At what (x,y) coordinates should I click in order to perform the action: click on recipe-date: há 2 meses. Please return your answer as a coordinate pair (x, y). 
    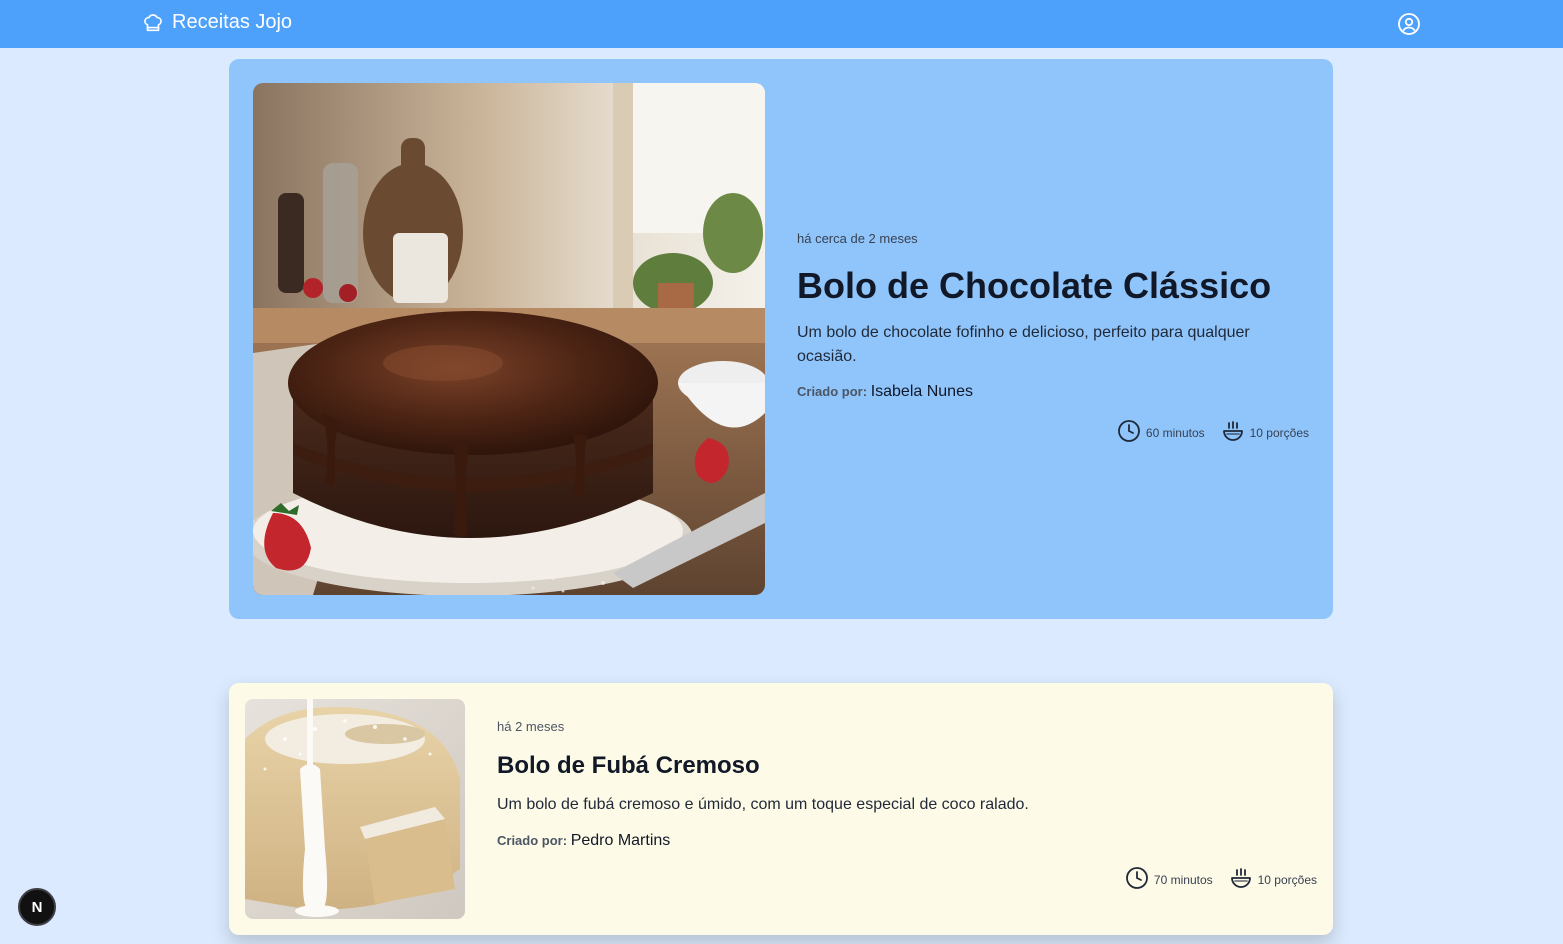
    Looking at the image, I should click on (531, 726).